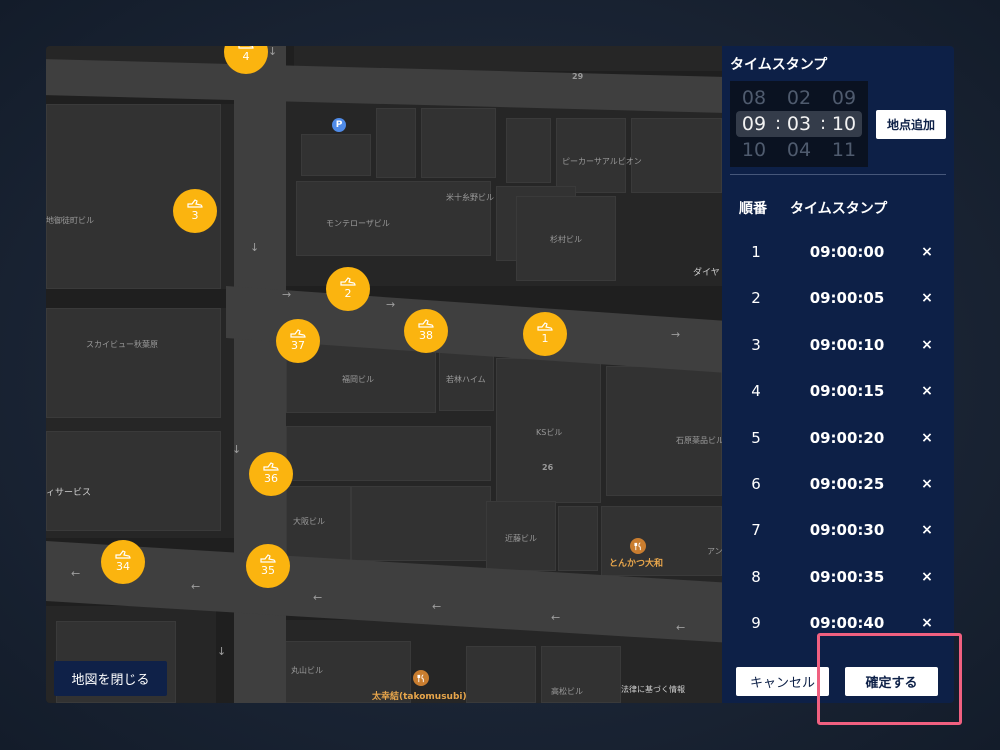  I want to click on route-marker: 34, so click(123, 562).